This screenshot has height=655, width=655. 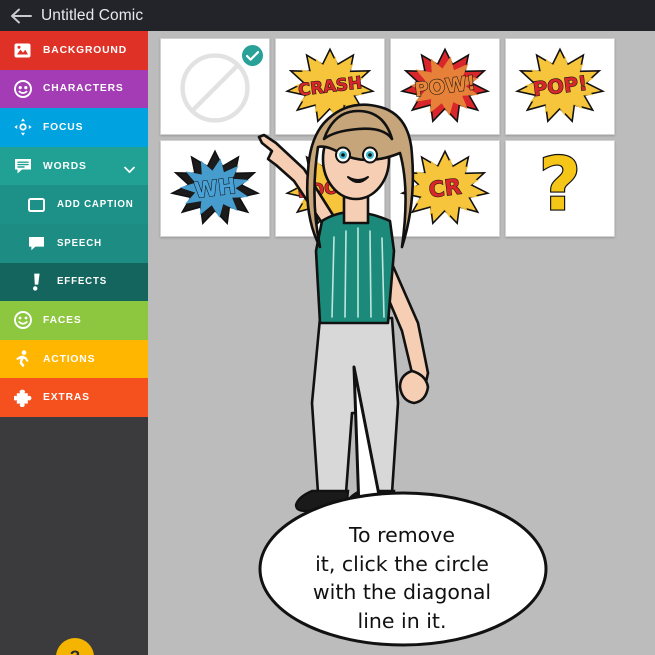 I want to click on page-title: Untitled Comic, so click(x=92, y=15).